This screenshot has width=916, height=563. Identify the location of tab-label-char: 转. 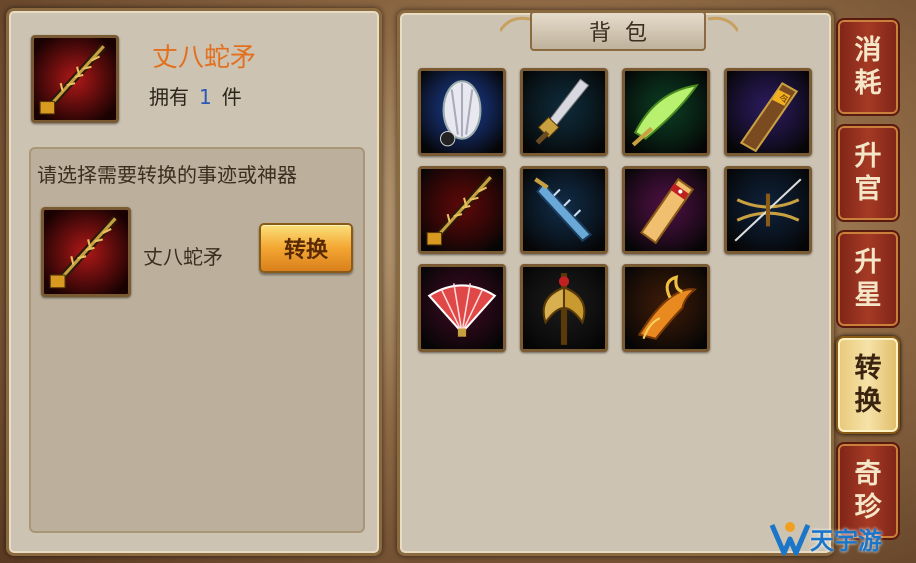
(868, 368).